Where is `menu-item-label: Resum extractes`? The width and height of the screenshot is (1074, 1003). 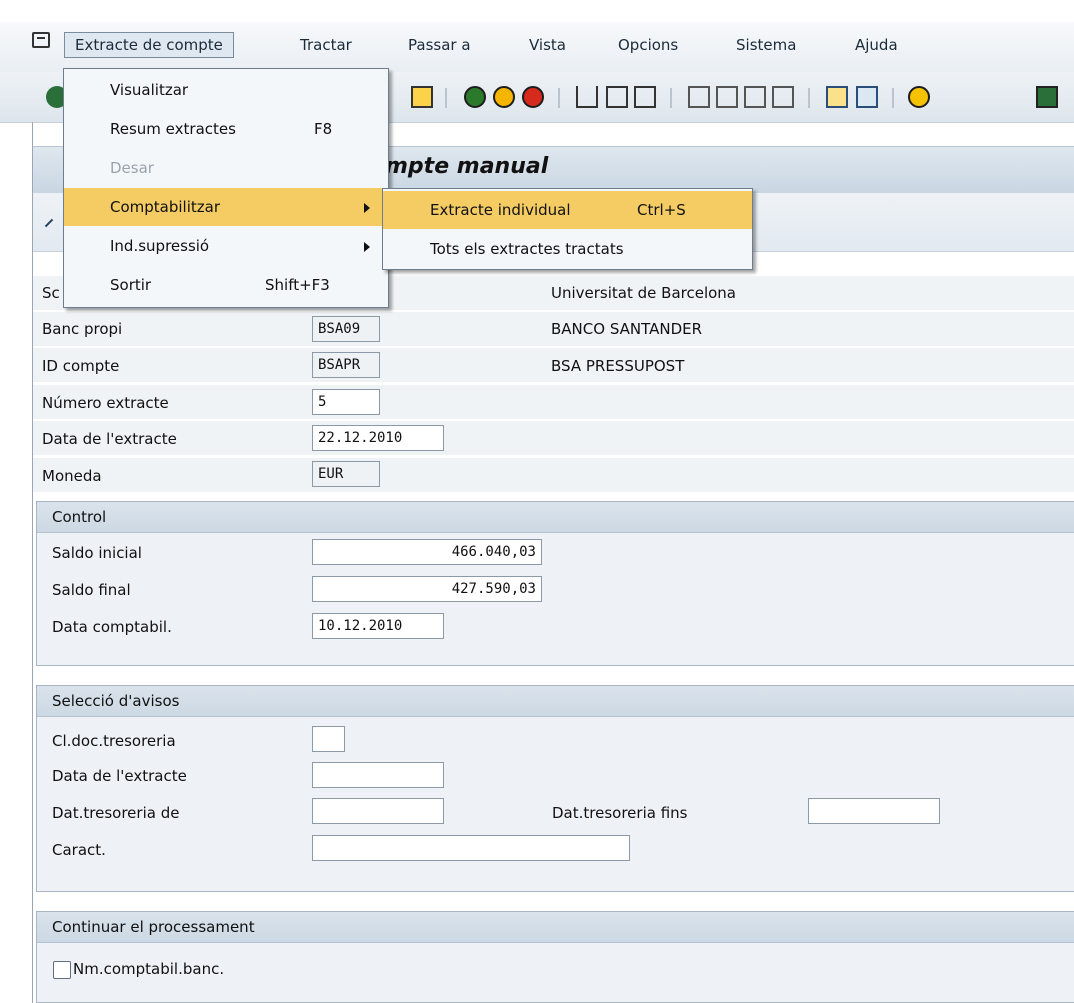
menu-item-label: Resum extractes is located at coordinates (173, 129).